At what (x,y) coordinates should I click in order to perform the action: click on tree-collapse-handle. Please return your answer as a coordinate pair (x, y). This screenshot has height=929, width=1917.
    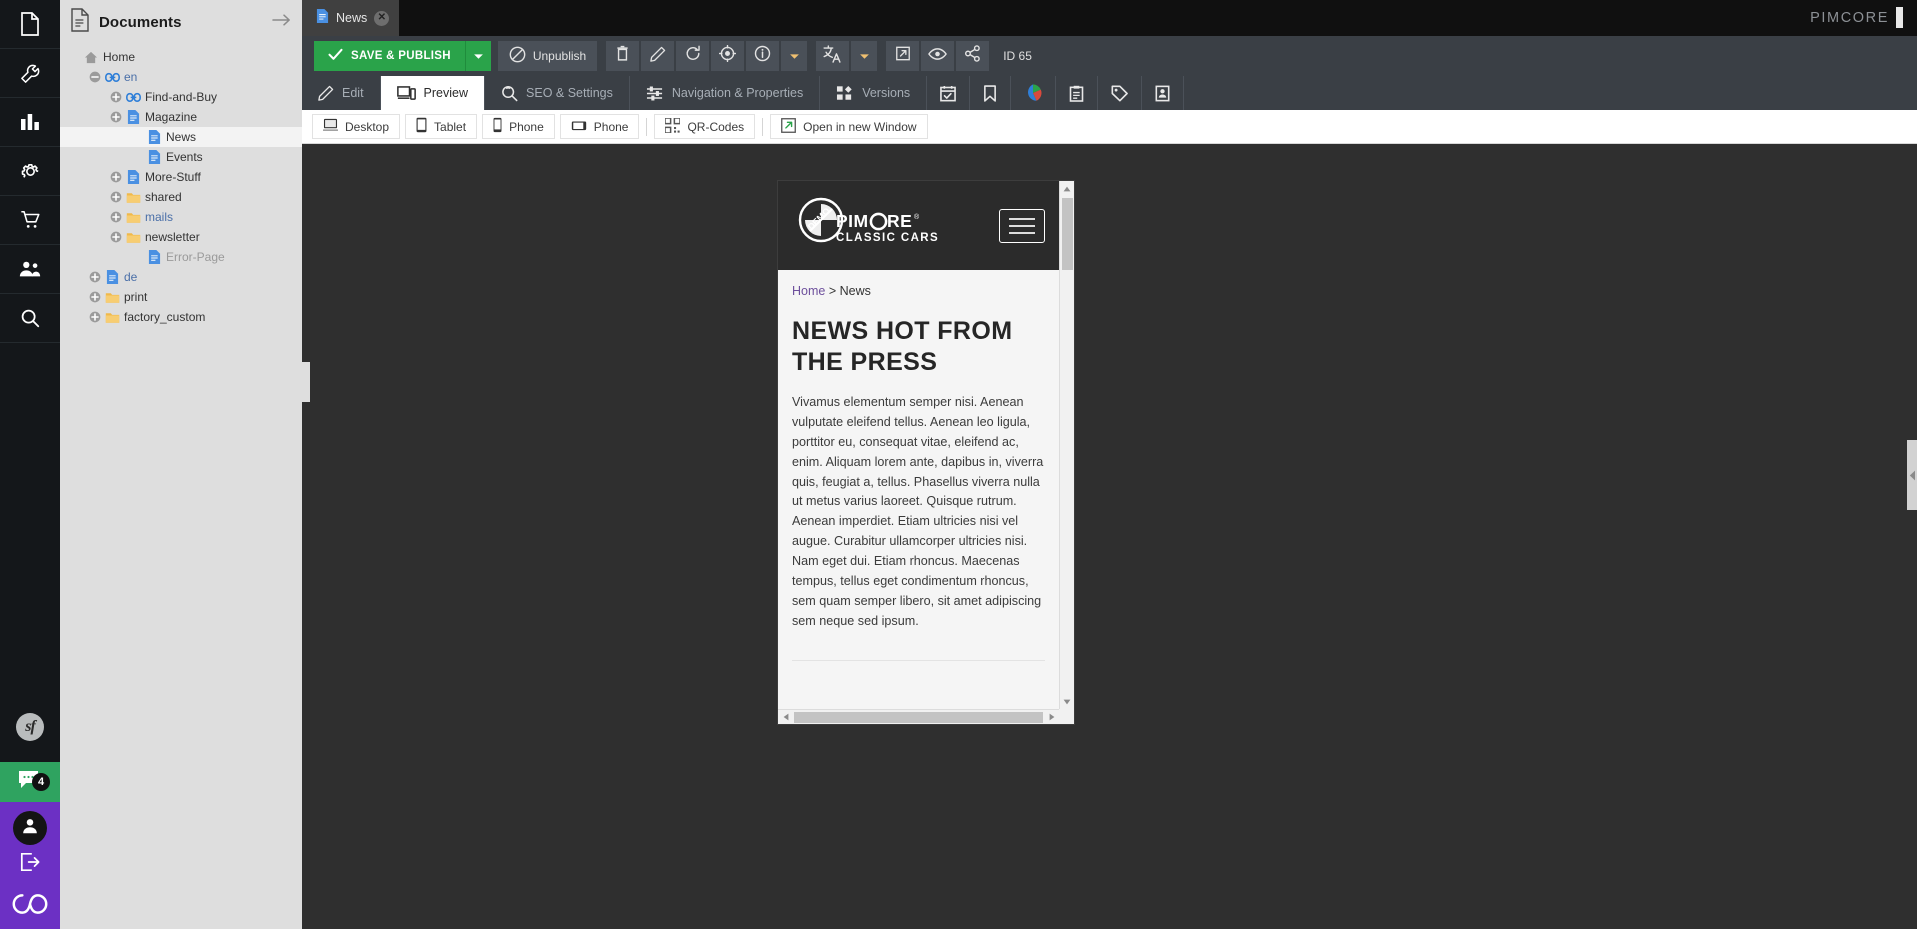
    Looking at the image, I should click on (306, 382).